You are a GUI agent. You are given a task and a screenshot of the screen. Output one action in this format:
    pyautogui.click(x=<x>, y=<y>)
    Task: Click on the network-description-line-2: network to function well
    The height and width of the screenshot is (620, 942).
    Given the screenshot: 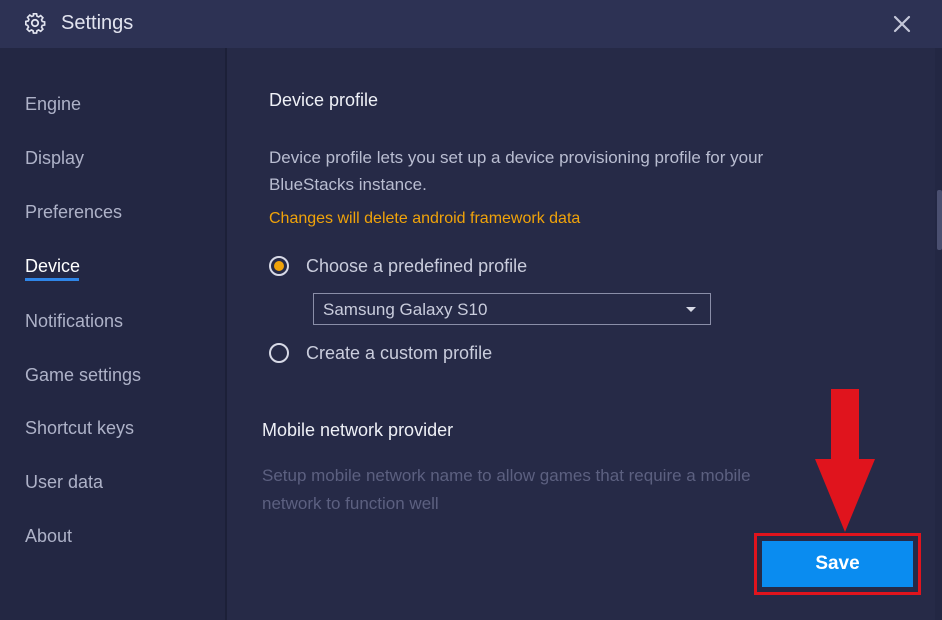 What is the action you would take?
    pyautogui.click(x=350, y=503)
    